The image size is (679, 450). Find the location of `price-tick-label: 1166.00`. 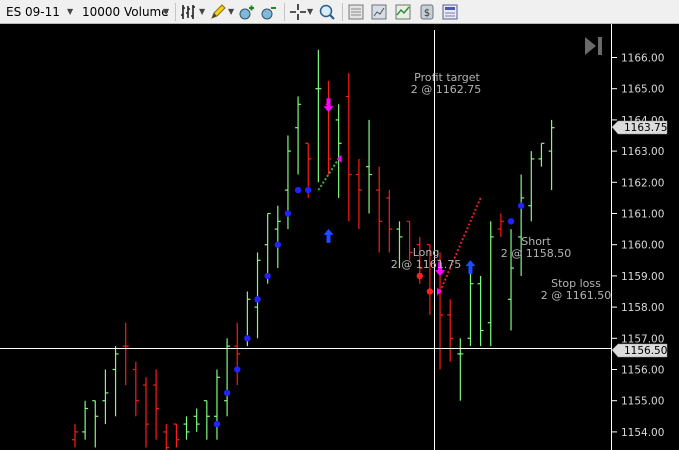

price-tick-label: 1166.00 is located at coordinates (642, 59).